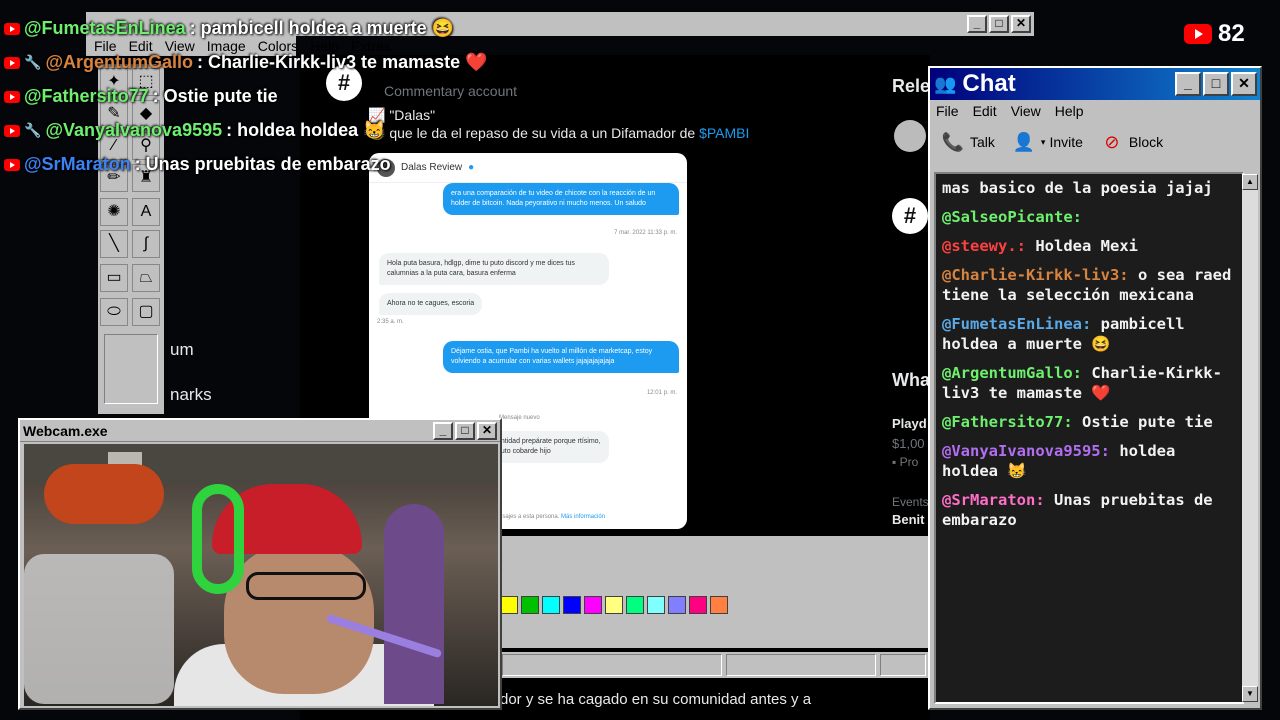 Image resolution: width=1280 pixels, height=720 pixels. Describe the element at coordinates (910, 502) in the screenshot. I see `events-label: Events` at that location.